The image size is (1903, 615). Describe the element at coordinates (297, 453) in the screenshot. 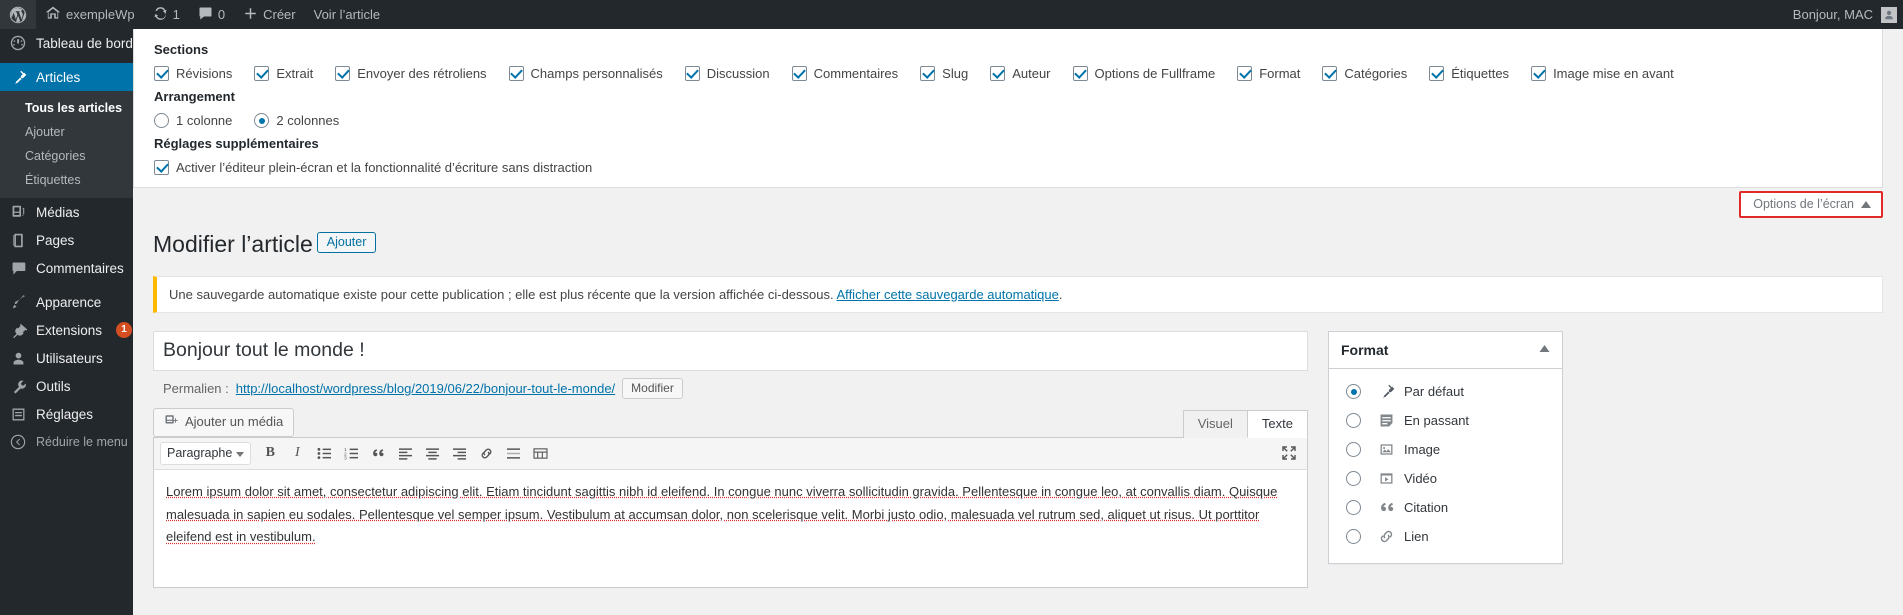

I see `italic-icon: I` at that location.